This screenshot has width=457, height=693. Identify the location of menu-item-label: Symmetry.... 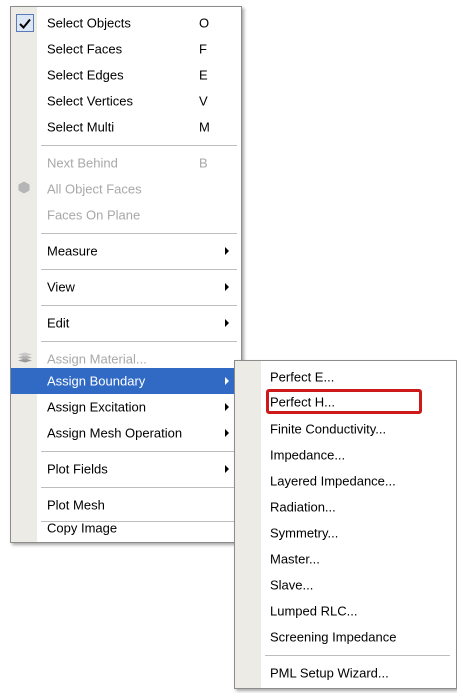
(304, 533).